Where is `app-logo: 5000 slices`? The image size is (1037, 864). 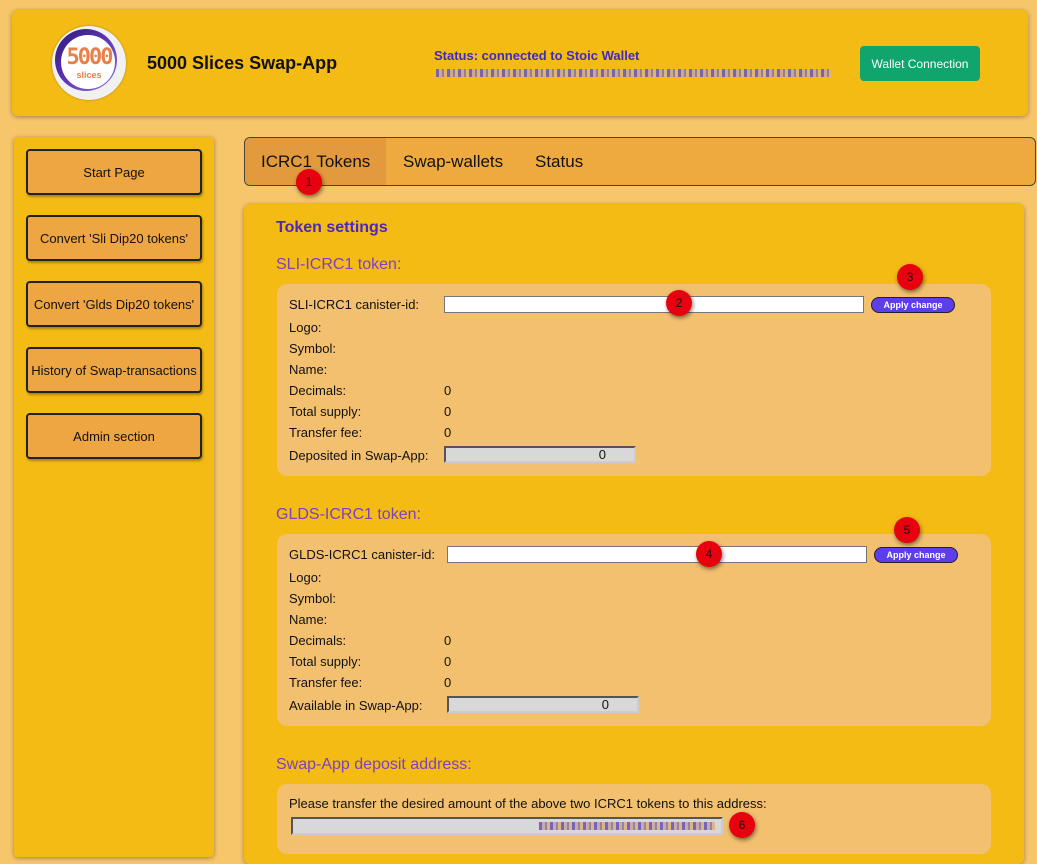
app-logo: 5000 slices is located at coordinates (89, 63).